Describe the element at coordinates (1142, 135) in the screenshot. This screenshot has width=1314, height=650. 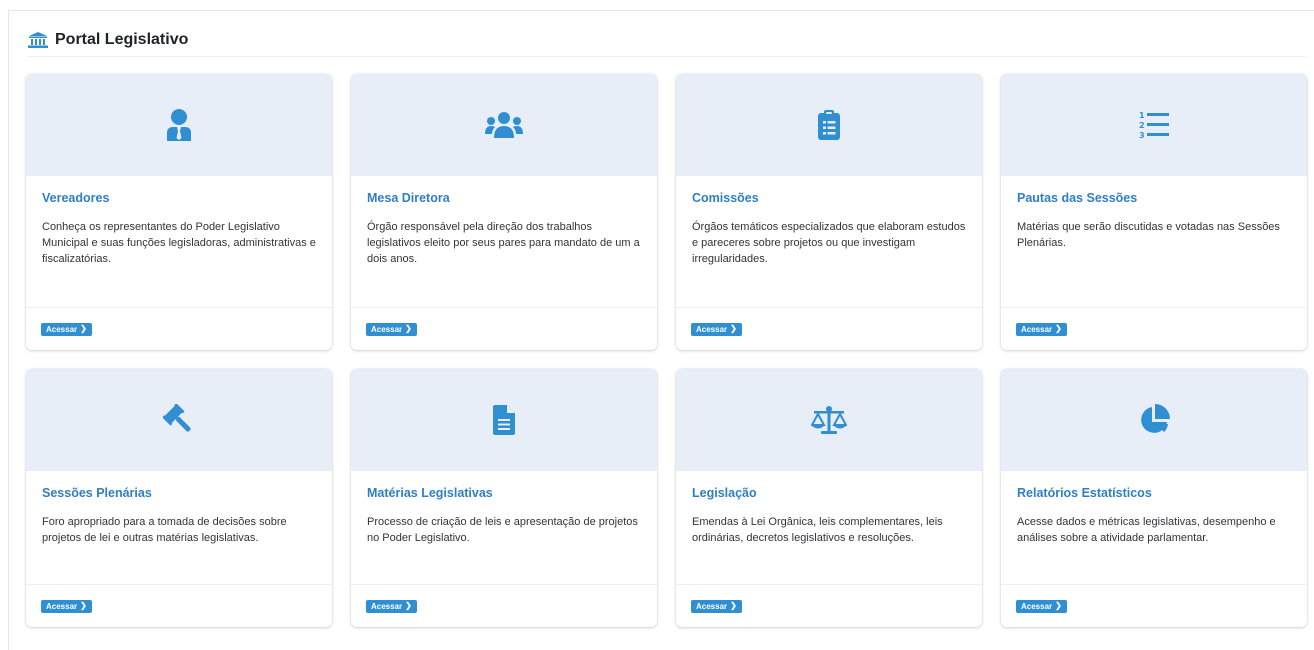
I see `svg-text: 3` at that location.